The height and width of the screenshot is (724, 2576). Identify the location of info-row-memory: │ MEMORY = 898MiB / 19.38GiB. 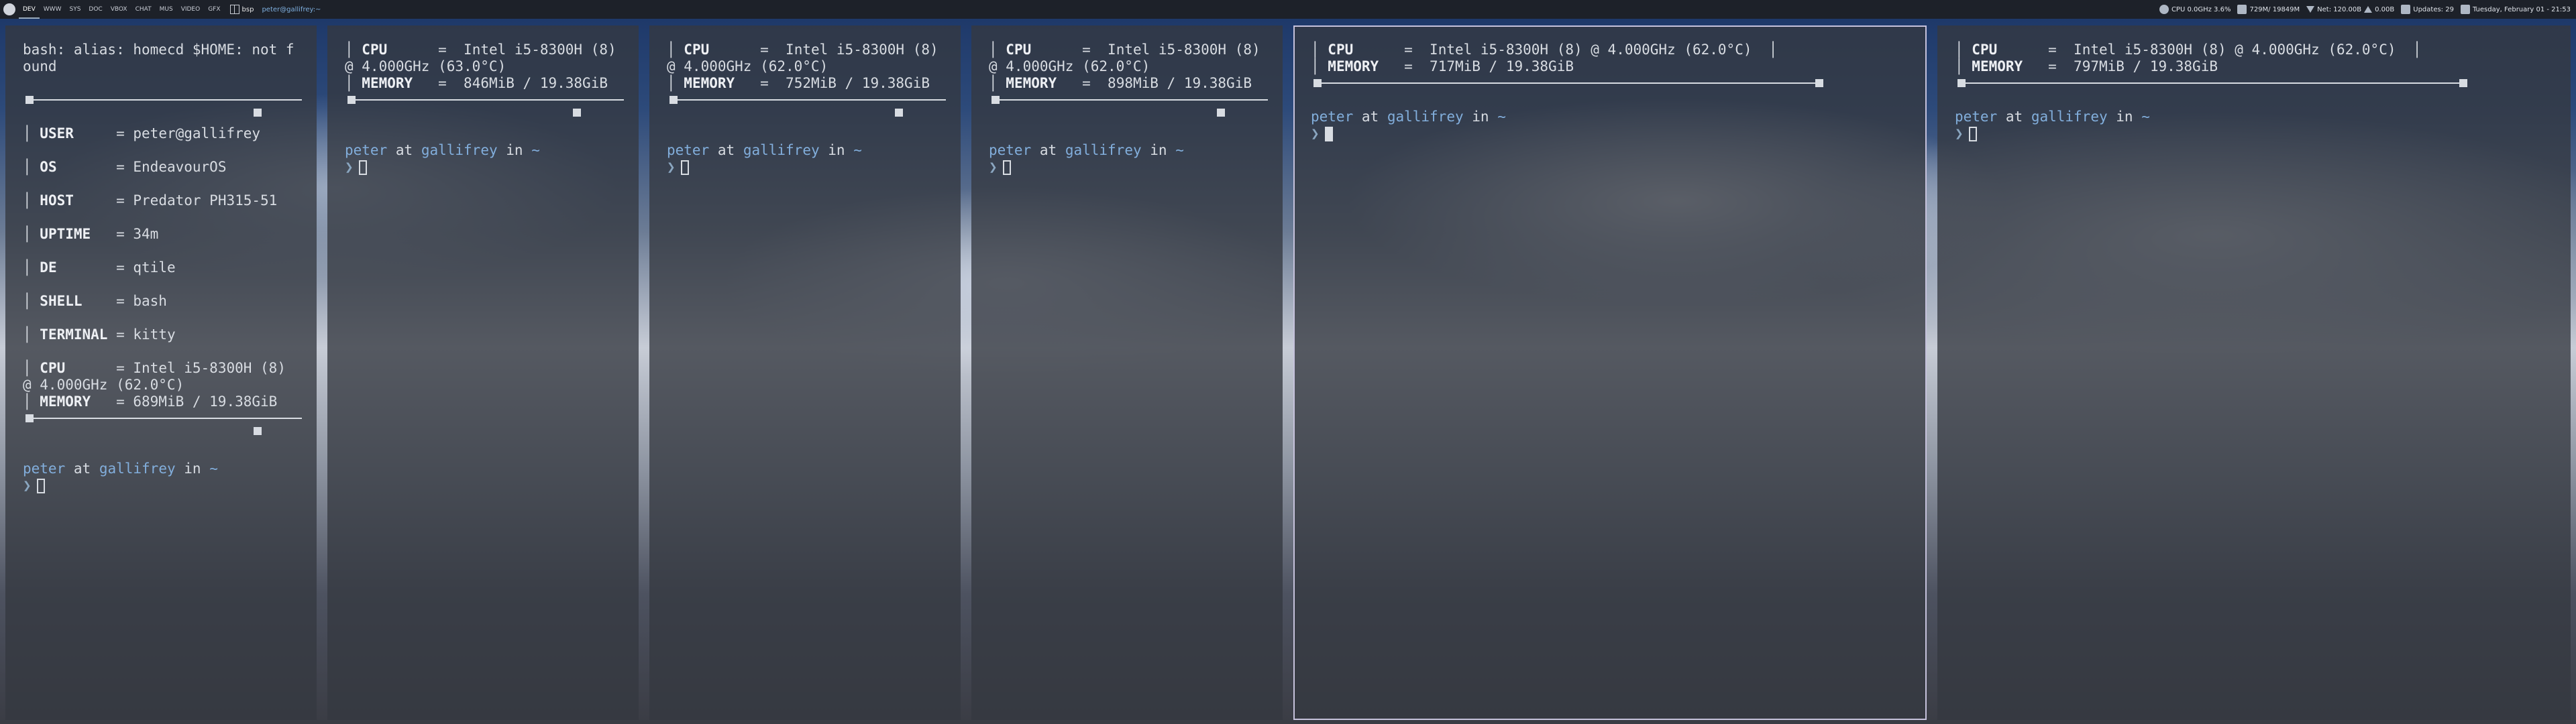
(1120, 83).